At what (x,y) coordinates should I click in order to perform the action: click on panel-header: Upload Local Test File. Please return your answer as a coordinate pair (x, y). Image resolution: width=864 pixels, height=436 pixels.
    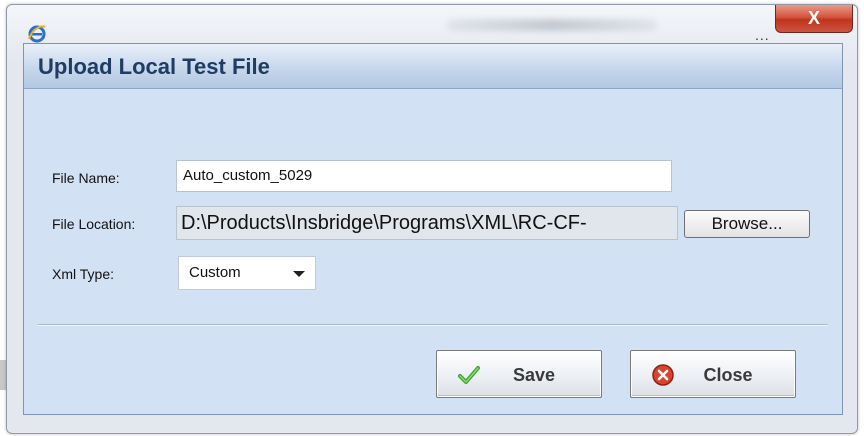
    Looking at the image, I should click on (433, 66).